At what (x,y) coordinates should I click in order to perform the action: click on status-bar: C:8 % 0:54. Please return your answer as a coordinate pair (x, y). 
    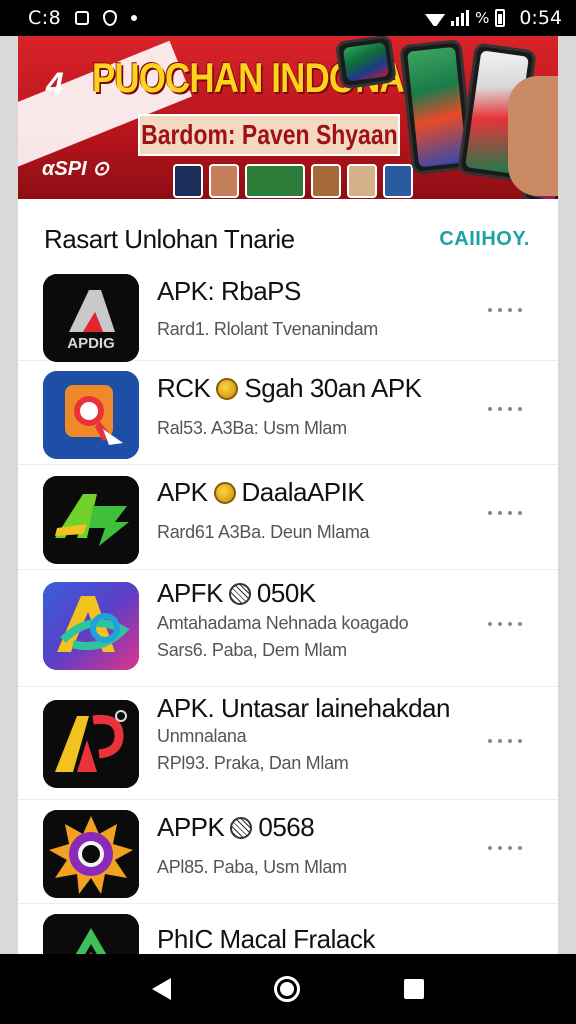
    Looking at the image, I should click on (288, 18).